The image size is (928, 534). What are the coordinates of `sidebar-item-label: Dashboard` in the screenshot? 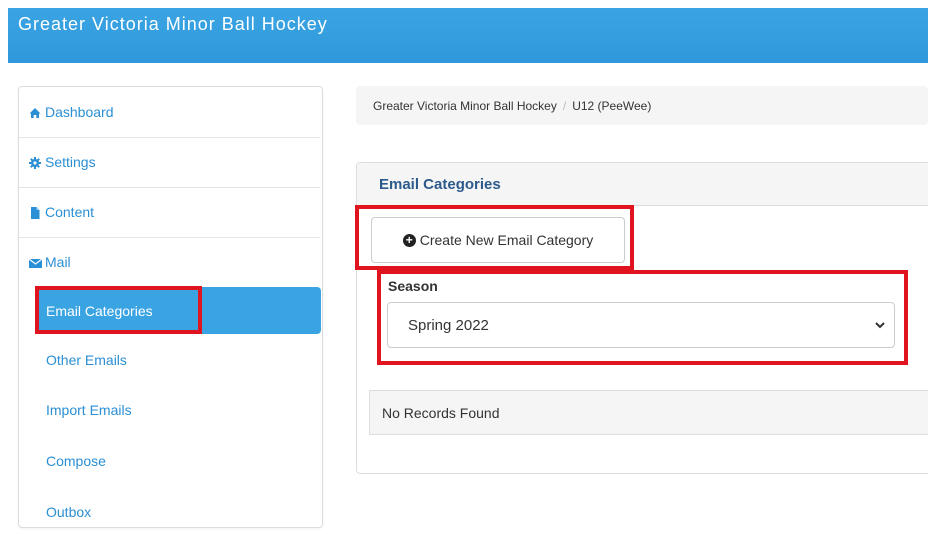 It's located at (79, 112).